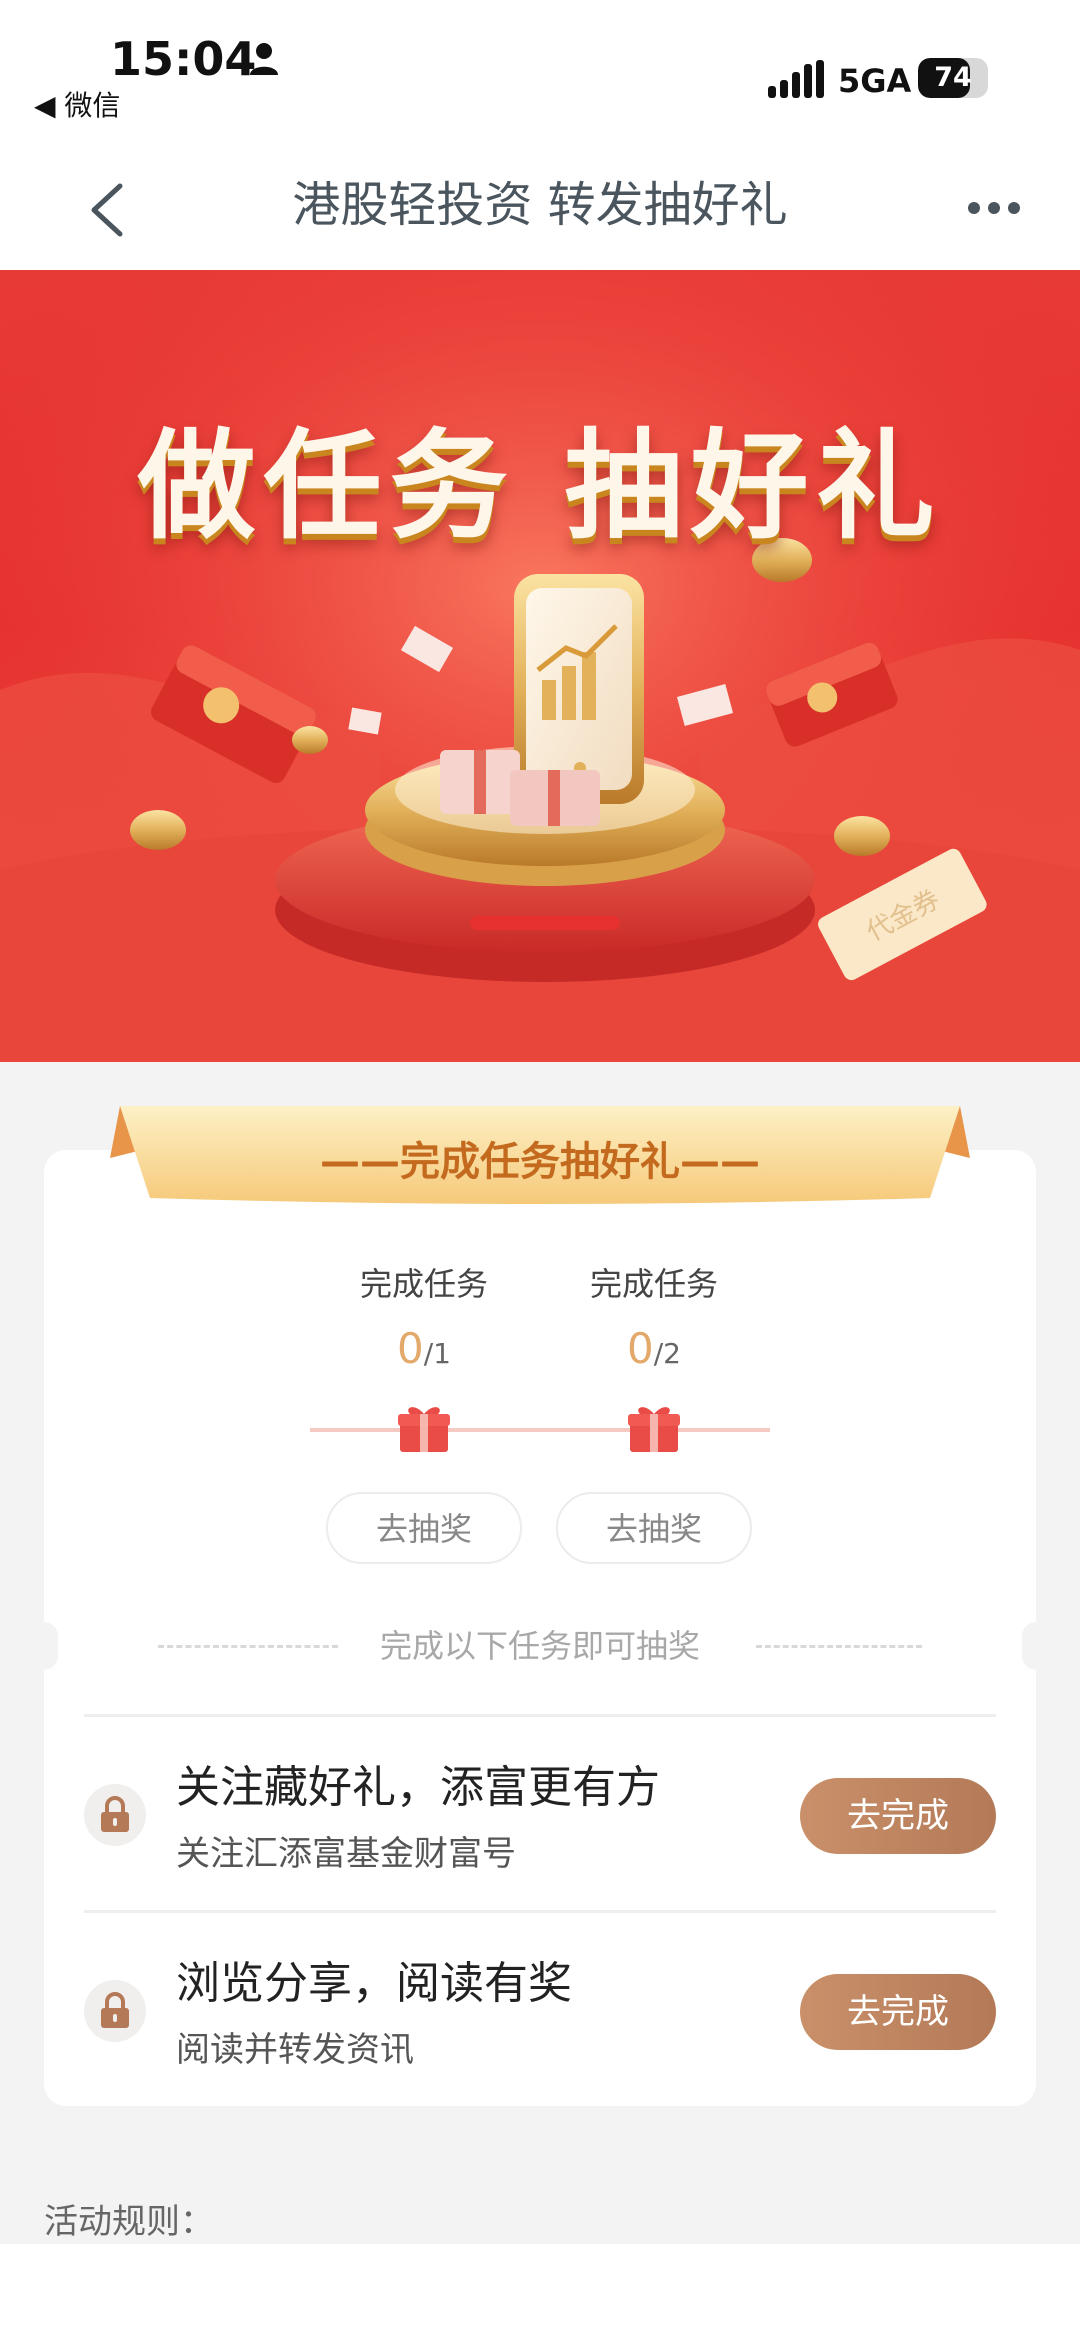 The height and width of the screenshot is (2341, 1080). What do you see at coordinates (77, 104) in the screenshot?
I see `back-to-wechat-link: ◀ 微信` at bounding box center [77, 104].